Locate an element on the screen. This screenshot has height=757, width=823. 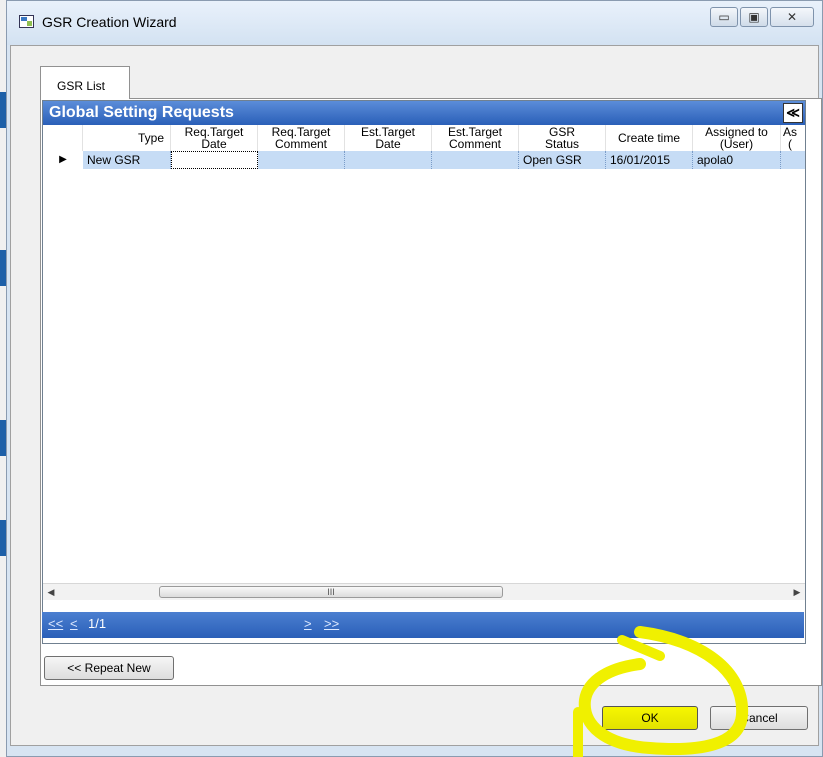
cell-gsr-status: Open GSR is located at coordinates (562, 160).